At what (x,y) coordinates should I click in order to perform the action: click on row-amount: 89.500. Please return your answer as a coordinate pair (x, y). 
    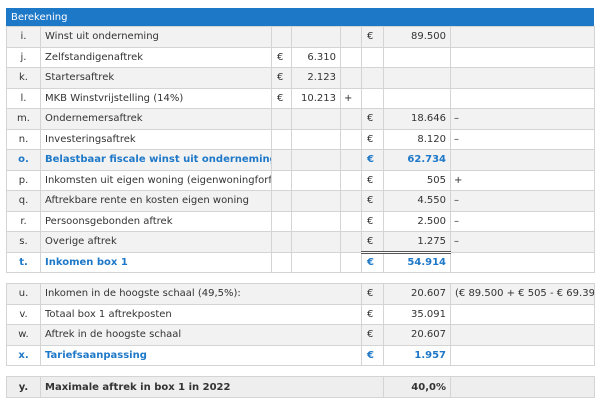
    Looking at the image, I should click on (417, 37).